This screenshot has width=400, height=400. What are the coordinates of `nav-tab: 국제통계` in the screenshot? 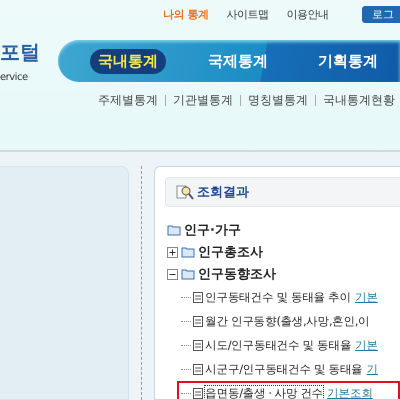 It's located at (238, 61).